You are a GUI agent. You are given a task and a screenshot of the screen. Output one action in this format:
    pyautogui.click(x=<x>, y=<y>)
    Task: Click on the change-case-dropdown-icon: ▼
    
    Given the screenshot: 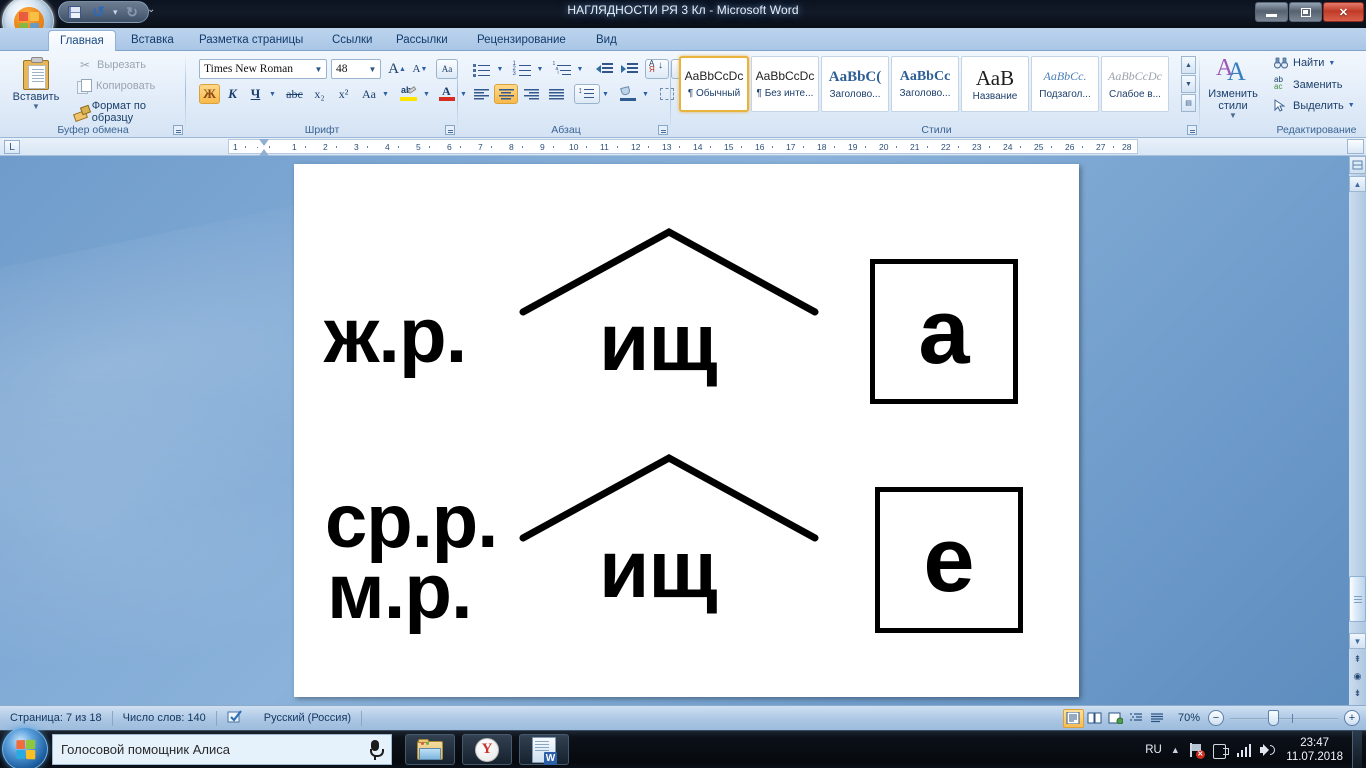 What is the action you would take?
    pyautogui.click(x=385, y=94)
    